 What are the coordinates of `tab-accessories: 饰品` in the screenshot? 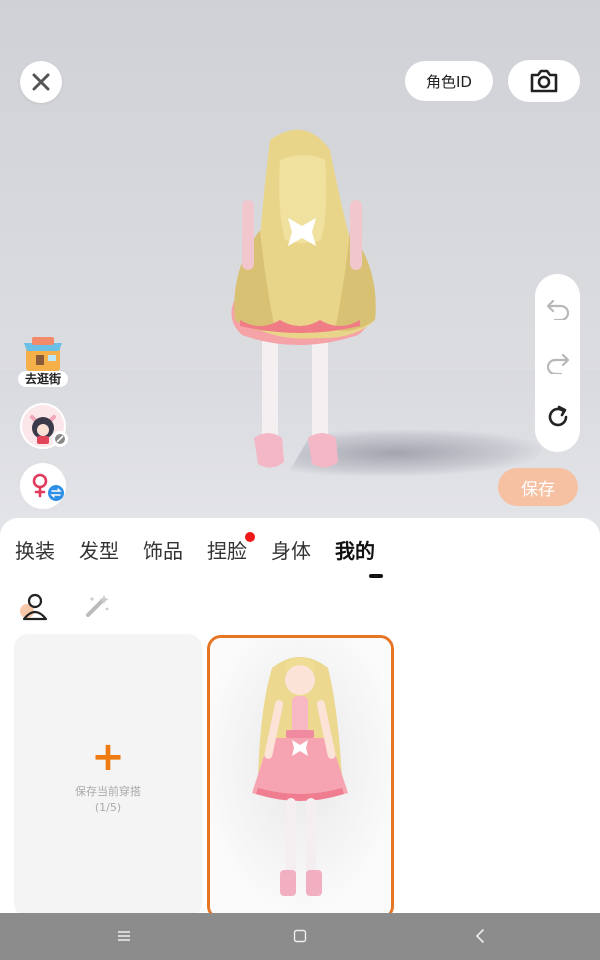 It's located at (163, 553).